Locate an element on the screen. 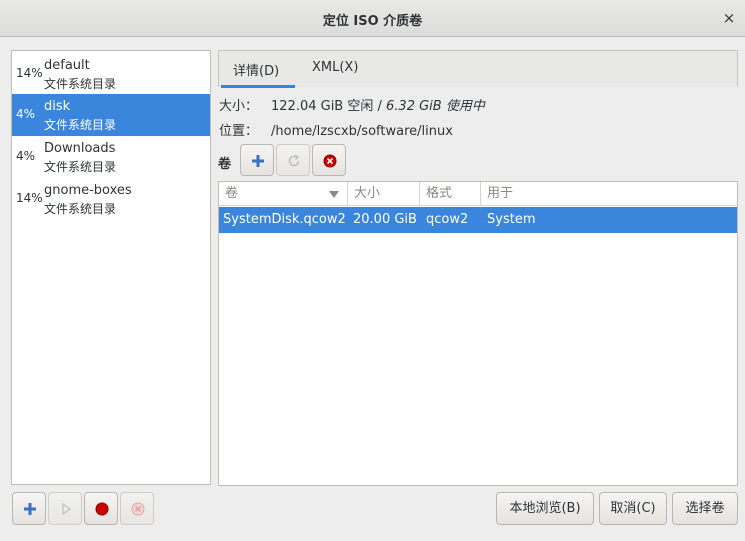  column-header-format: 格式 is located at coordinates (450, 194).